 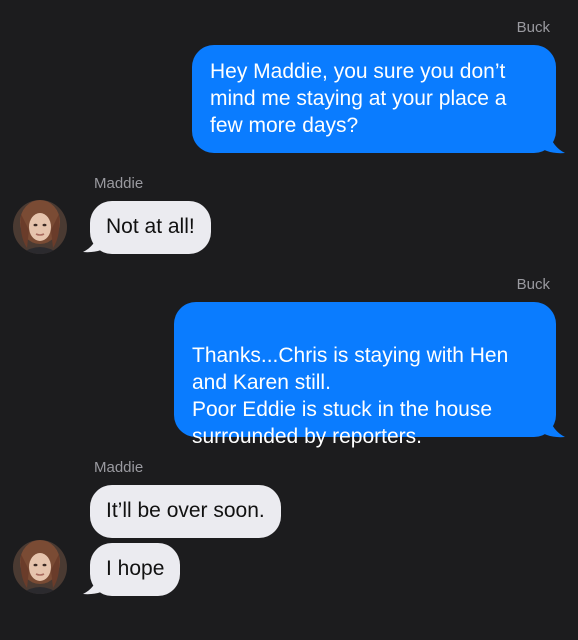 I want to click on message-bubble-incoming: It’ll be over soon., so click(x=185, y=511).